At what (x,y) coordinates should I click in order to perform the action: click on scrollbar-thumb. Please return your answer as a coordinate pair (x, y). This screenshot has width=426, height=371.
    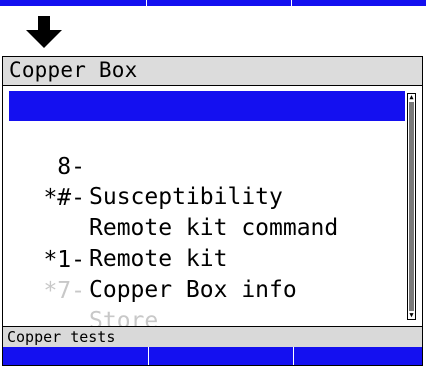
    Looking at the image, I should click on (411, 206).